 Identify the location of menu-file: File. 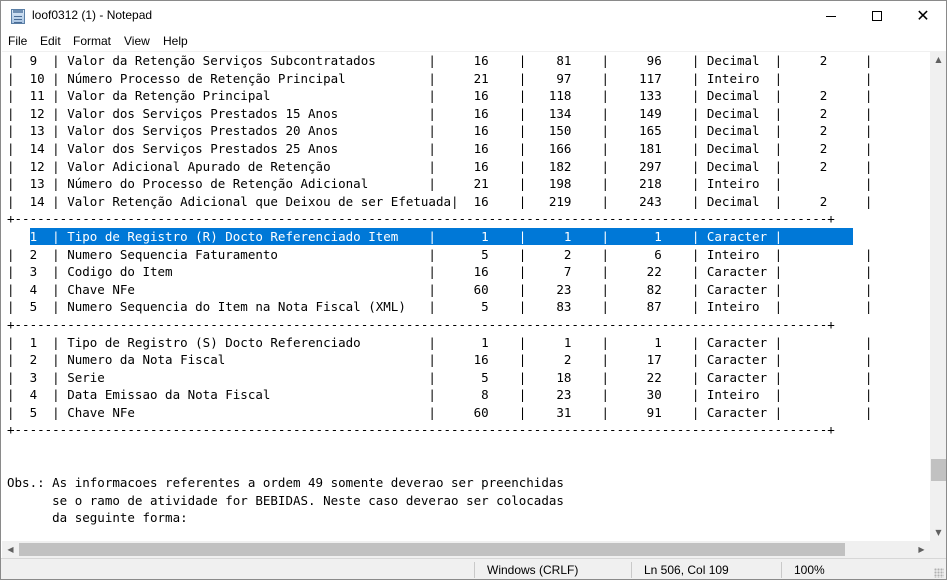
(17, 41).